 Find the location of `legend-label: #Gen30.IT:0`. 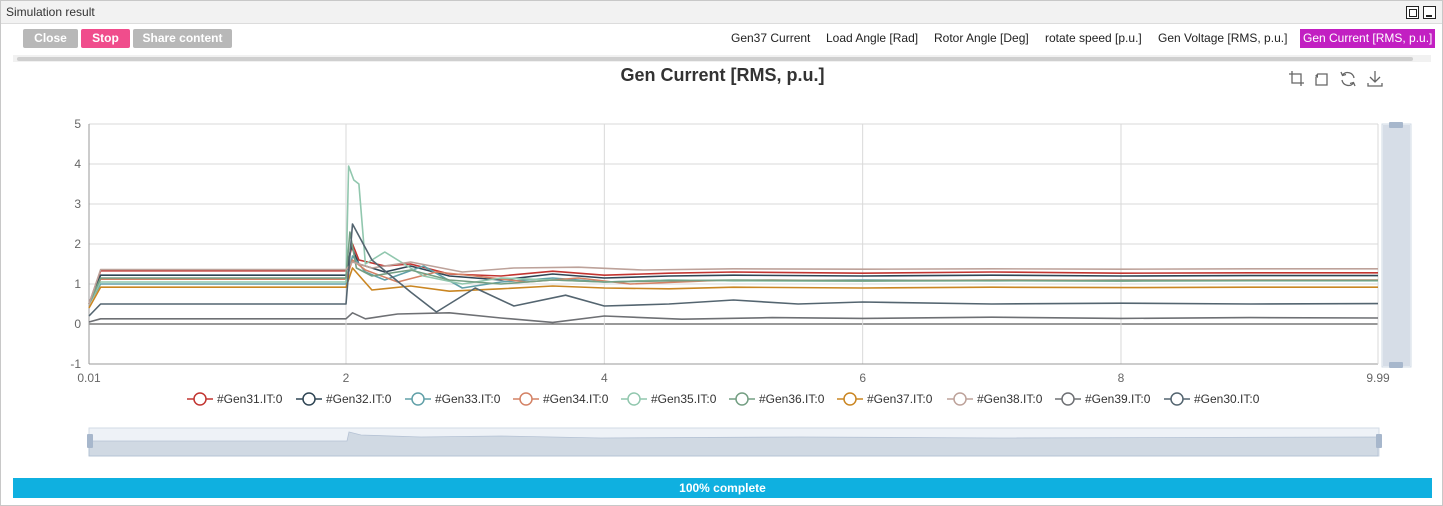

legend-label: #Gen30.IT:0 is located at coordinates (1227, 399).